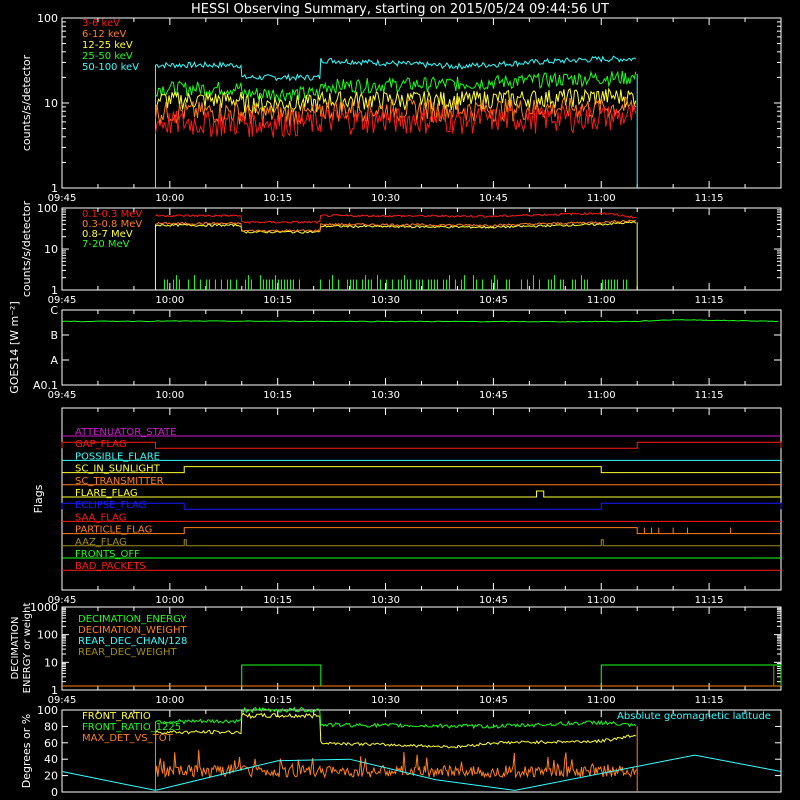 The height and width of the screenshot is (800, 800). Describe the element at coordinates (101, 23) in the screenshot. I see `p1-legend-0: 3-6 keV` at that location.